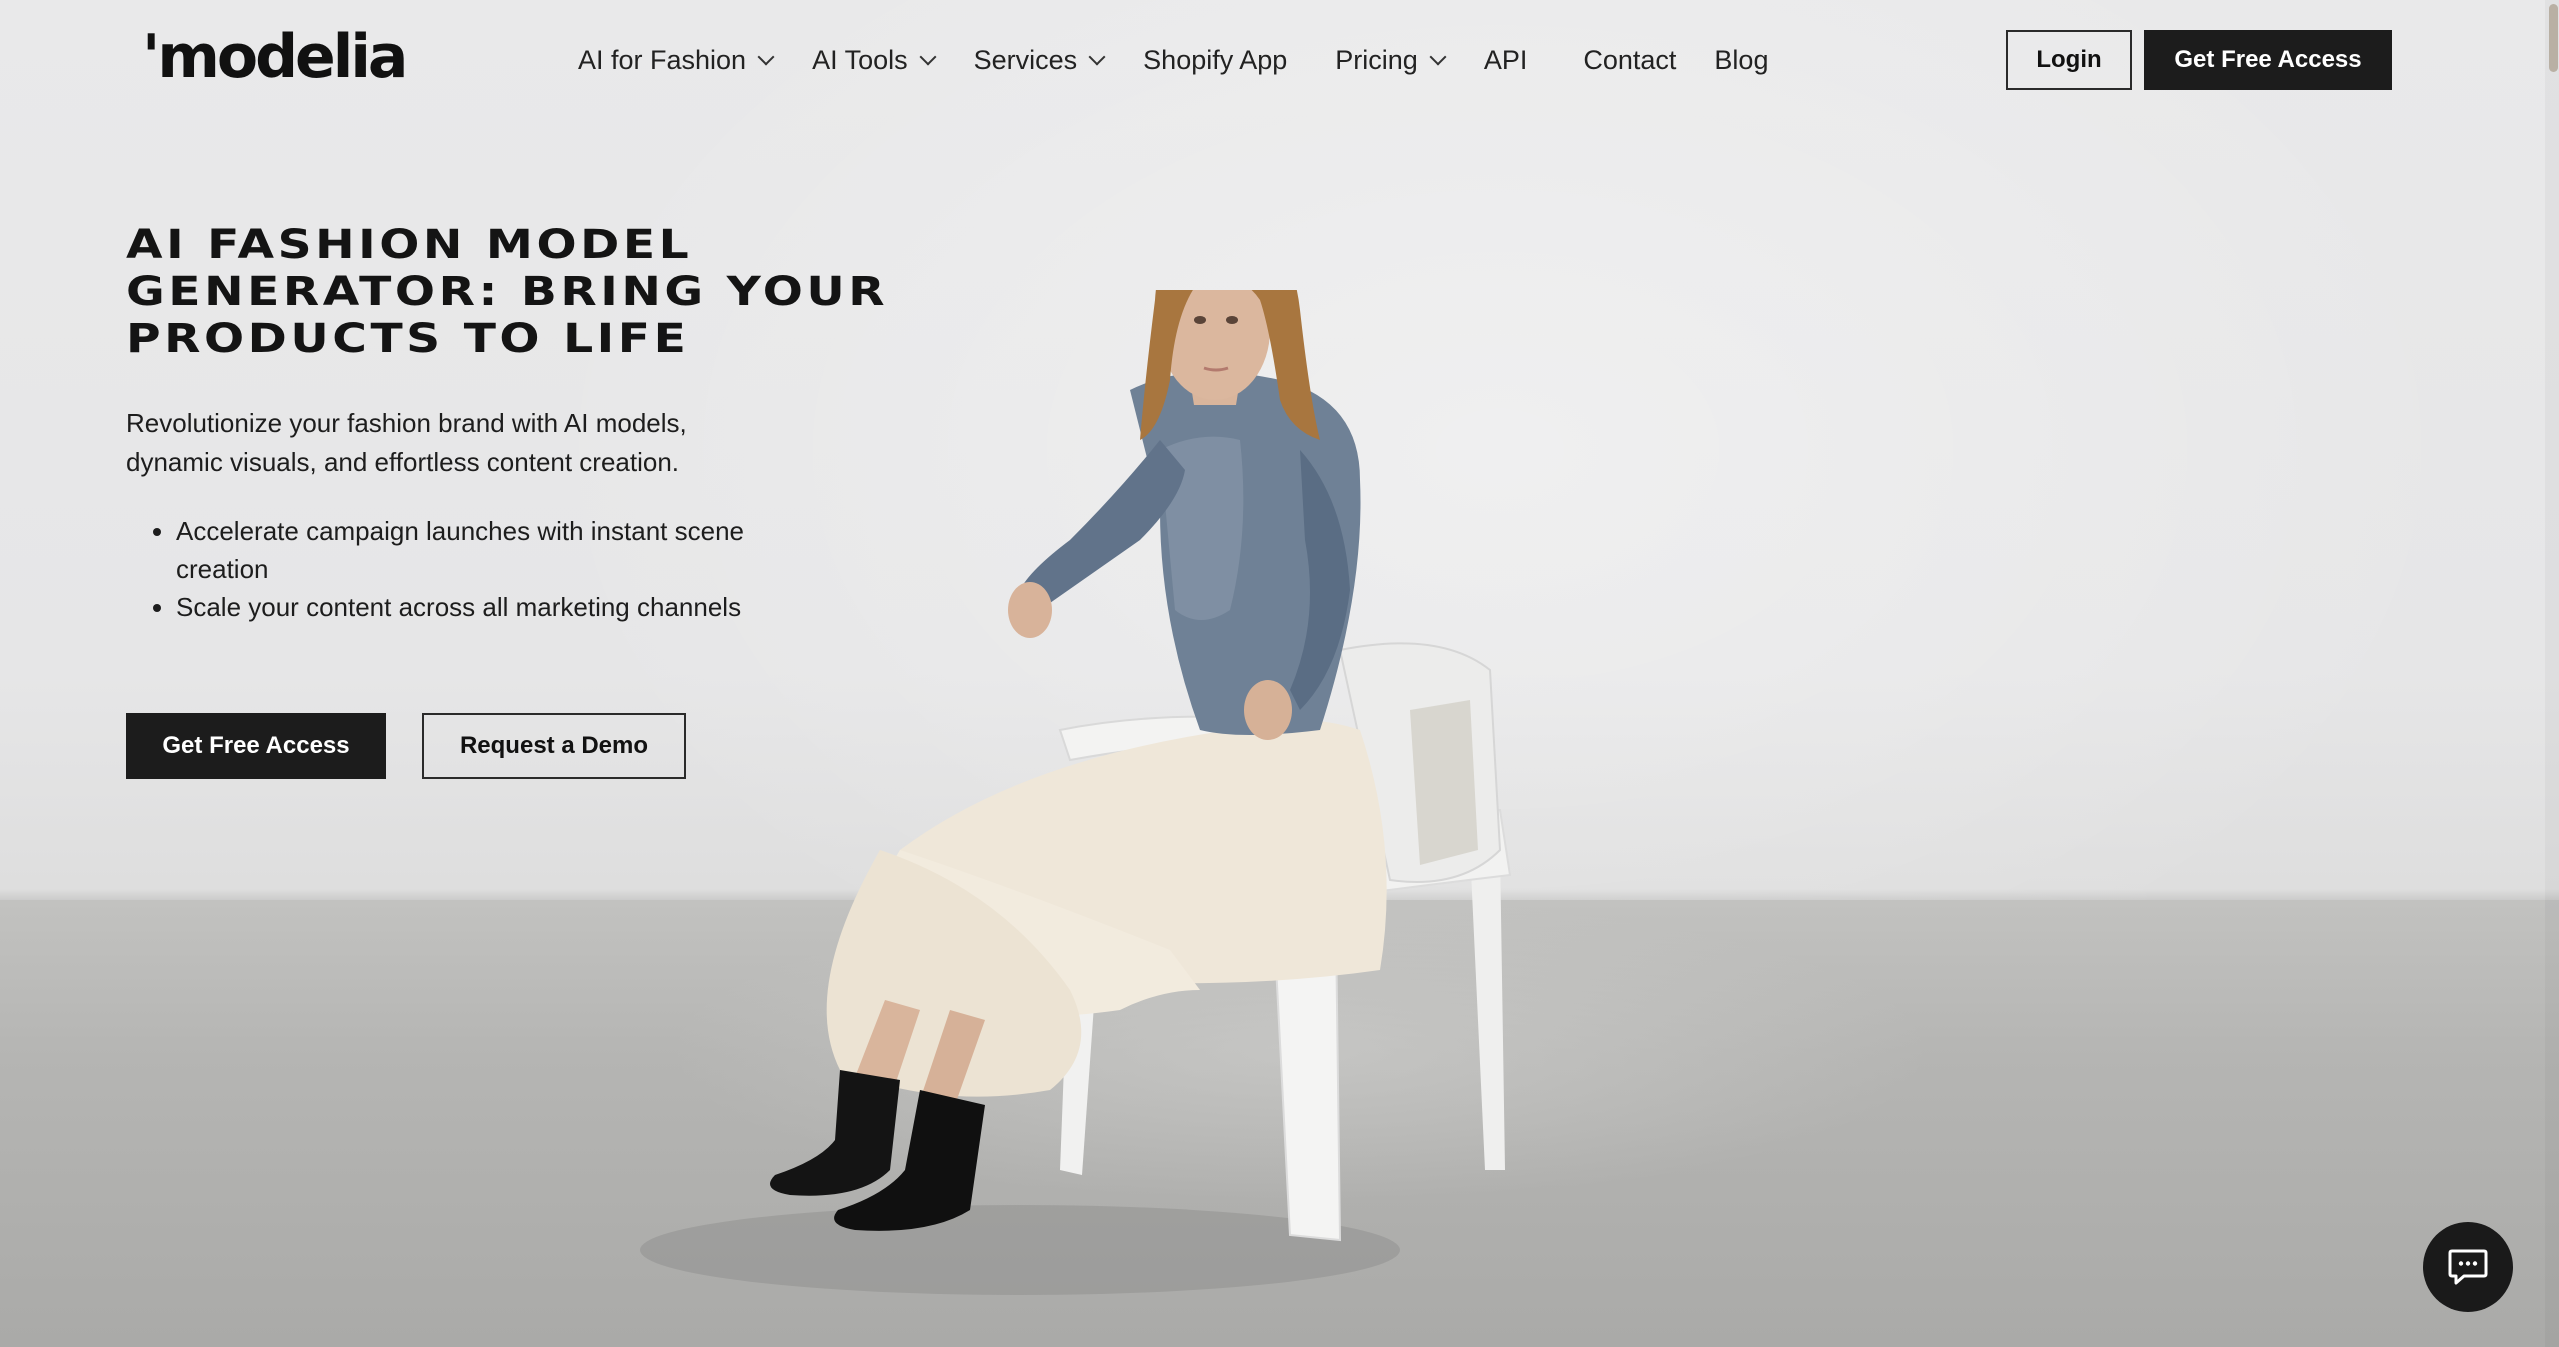 Image resolution: width=2559 pixels, height=1347 pixels. I want to click on nav-item-label: Contact, so click(1630, 60).